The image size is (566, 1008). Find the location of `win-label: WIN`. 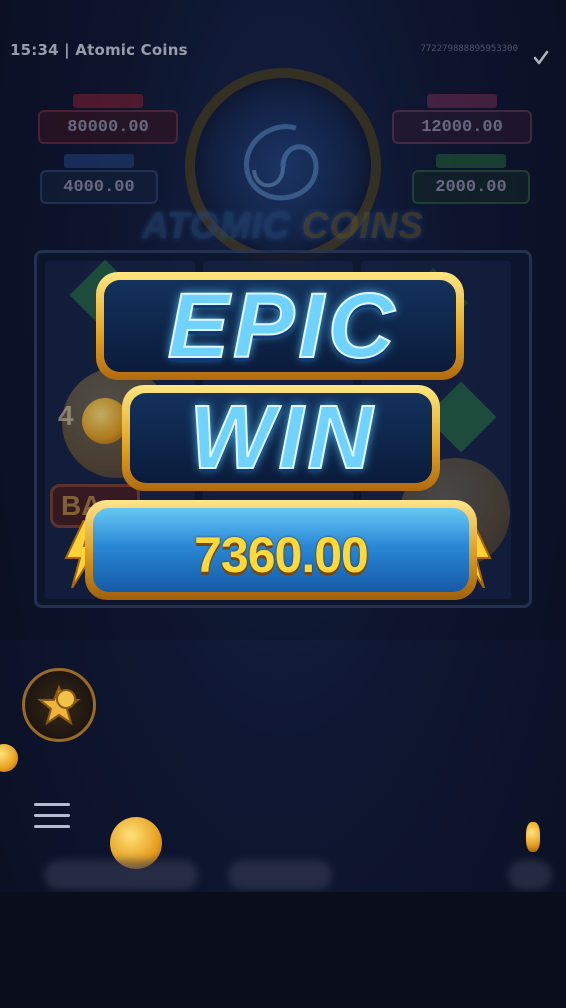

win-label: WIN is located at coordinates (283, 438).